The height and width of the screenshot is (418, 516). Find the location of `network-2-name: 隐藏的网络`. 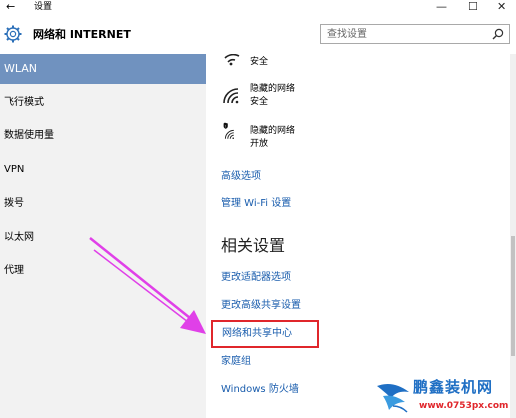

network-2-name: 隐藏的网络 is located at coordinates (273, 89).